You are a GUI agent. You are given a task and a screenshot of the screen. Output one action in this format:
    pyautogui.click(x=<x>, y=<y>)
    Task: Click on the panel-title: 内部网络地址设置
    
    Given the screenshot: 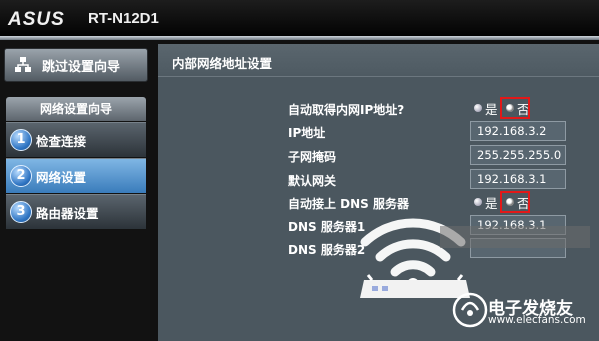 What is the action you would take?
    pyautogui.click(x=222, y=63)
    